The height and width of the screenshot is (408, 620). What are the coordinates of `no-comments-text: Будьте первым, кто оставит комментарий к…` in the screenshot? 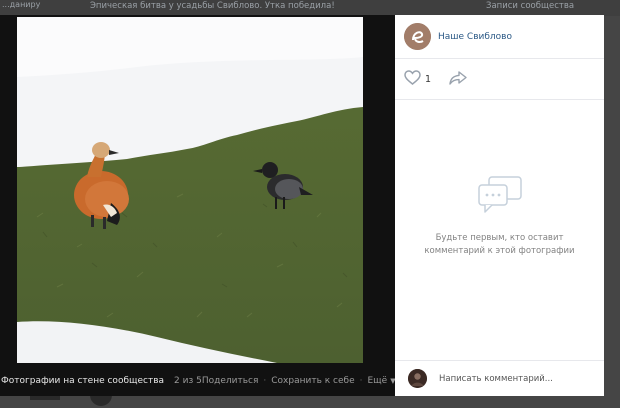 It's located at (499, 245).